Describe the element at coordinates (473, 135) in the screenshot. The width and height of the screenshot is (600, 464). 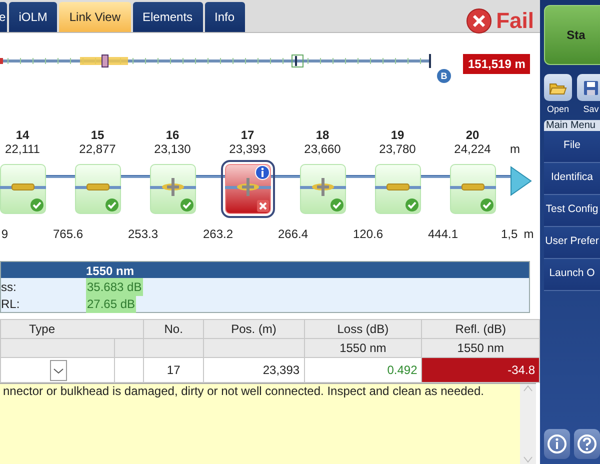
I see `event-number: 20` at that location.